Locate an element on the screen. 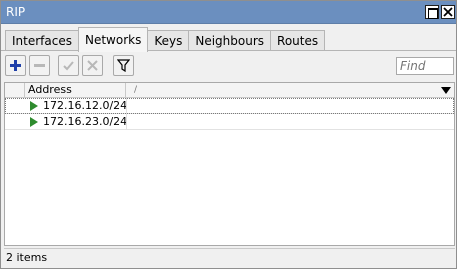 Image resolution: width=457 pixels, height=269 pixels. x-icon is located at coordinates (92, 65).